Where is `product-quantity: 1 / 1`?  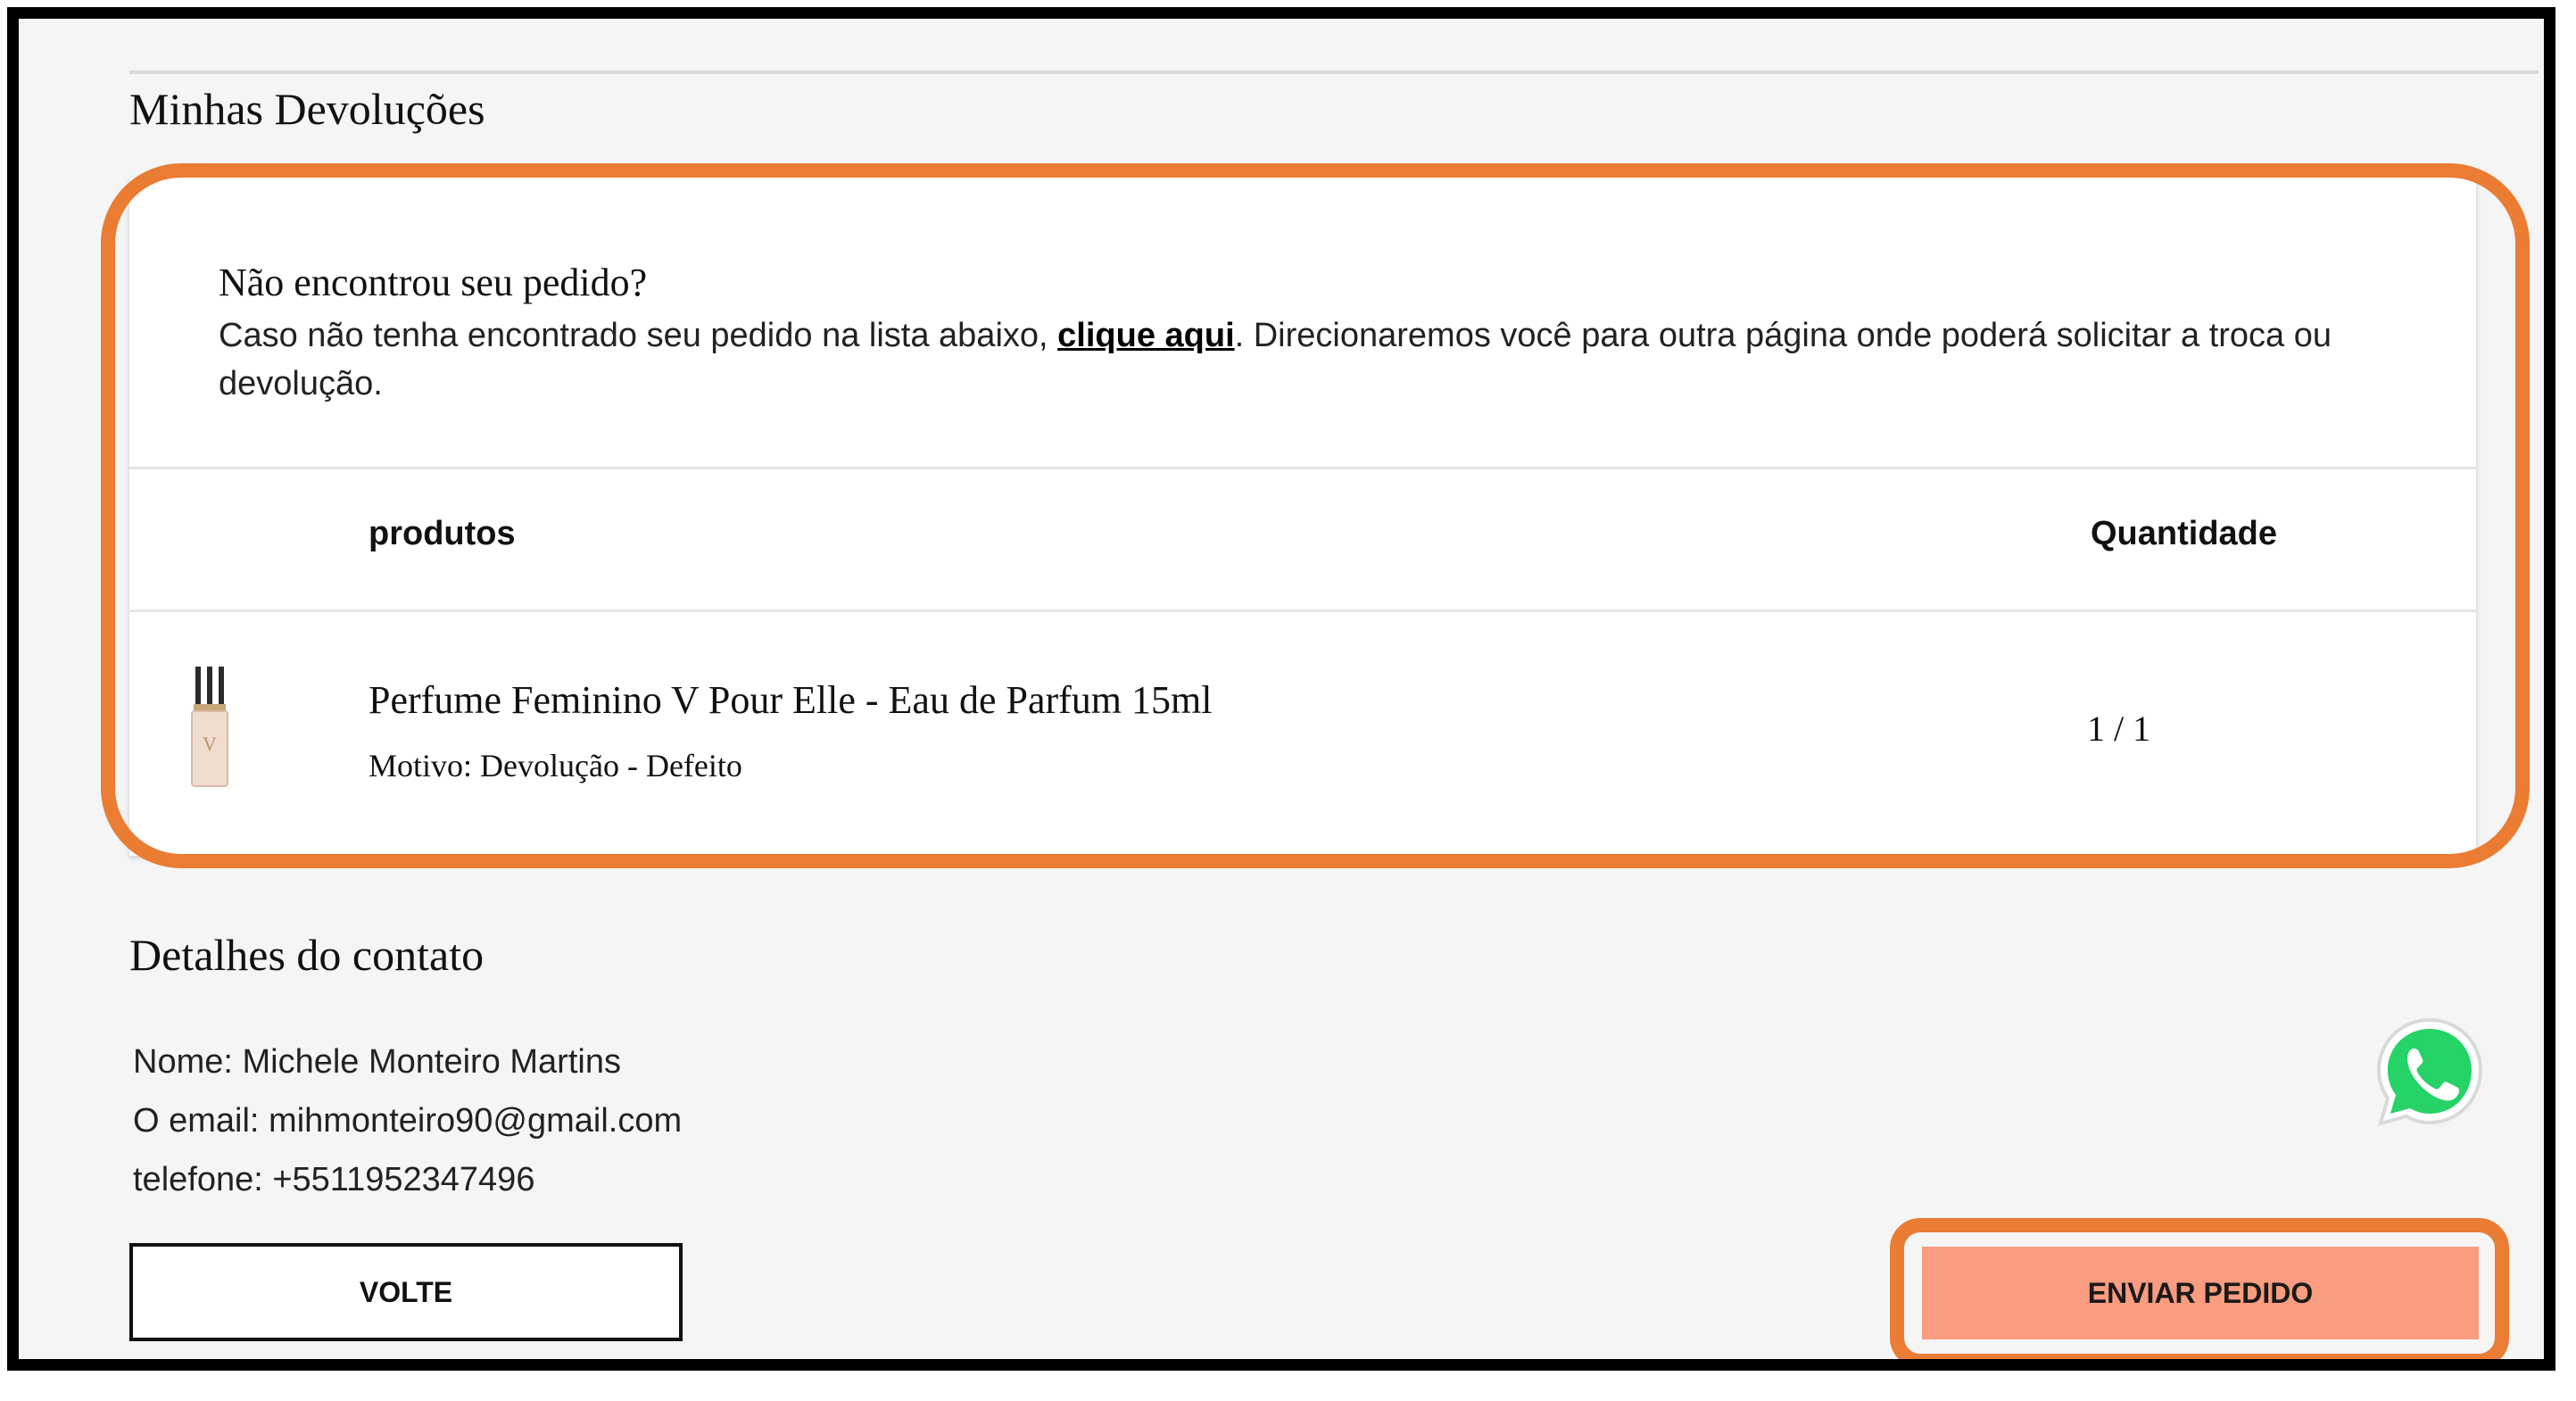
product-quantity: 1 / 1 is located at coordinates (2119, 729).